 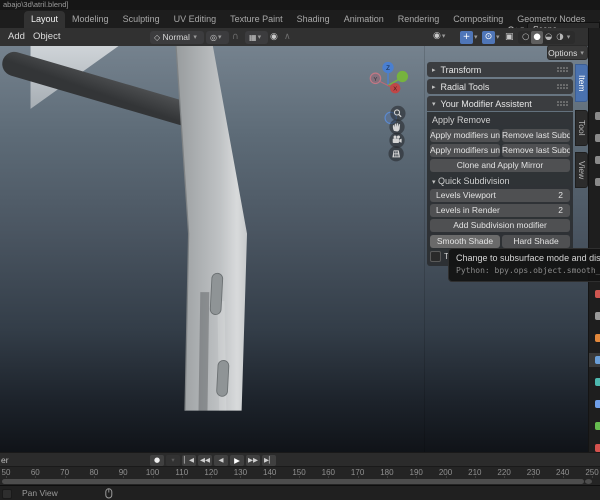 I want to click on panel-modifier-assistent: ▾ Your Modifier Assistent, so click(x=500, y=103).